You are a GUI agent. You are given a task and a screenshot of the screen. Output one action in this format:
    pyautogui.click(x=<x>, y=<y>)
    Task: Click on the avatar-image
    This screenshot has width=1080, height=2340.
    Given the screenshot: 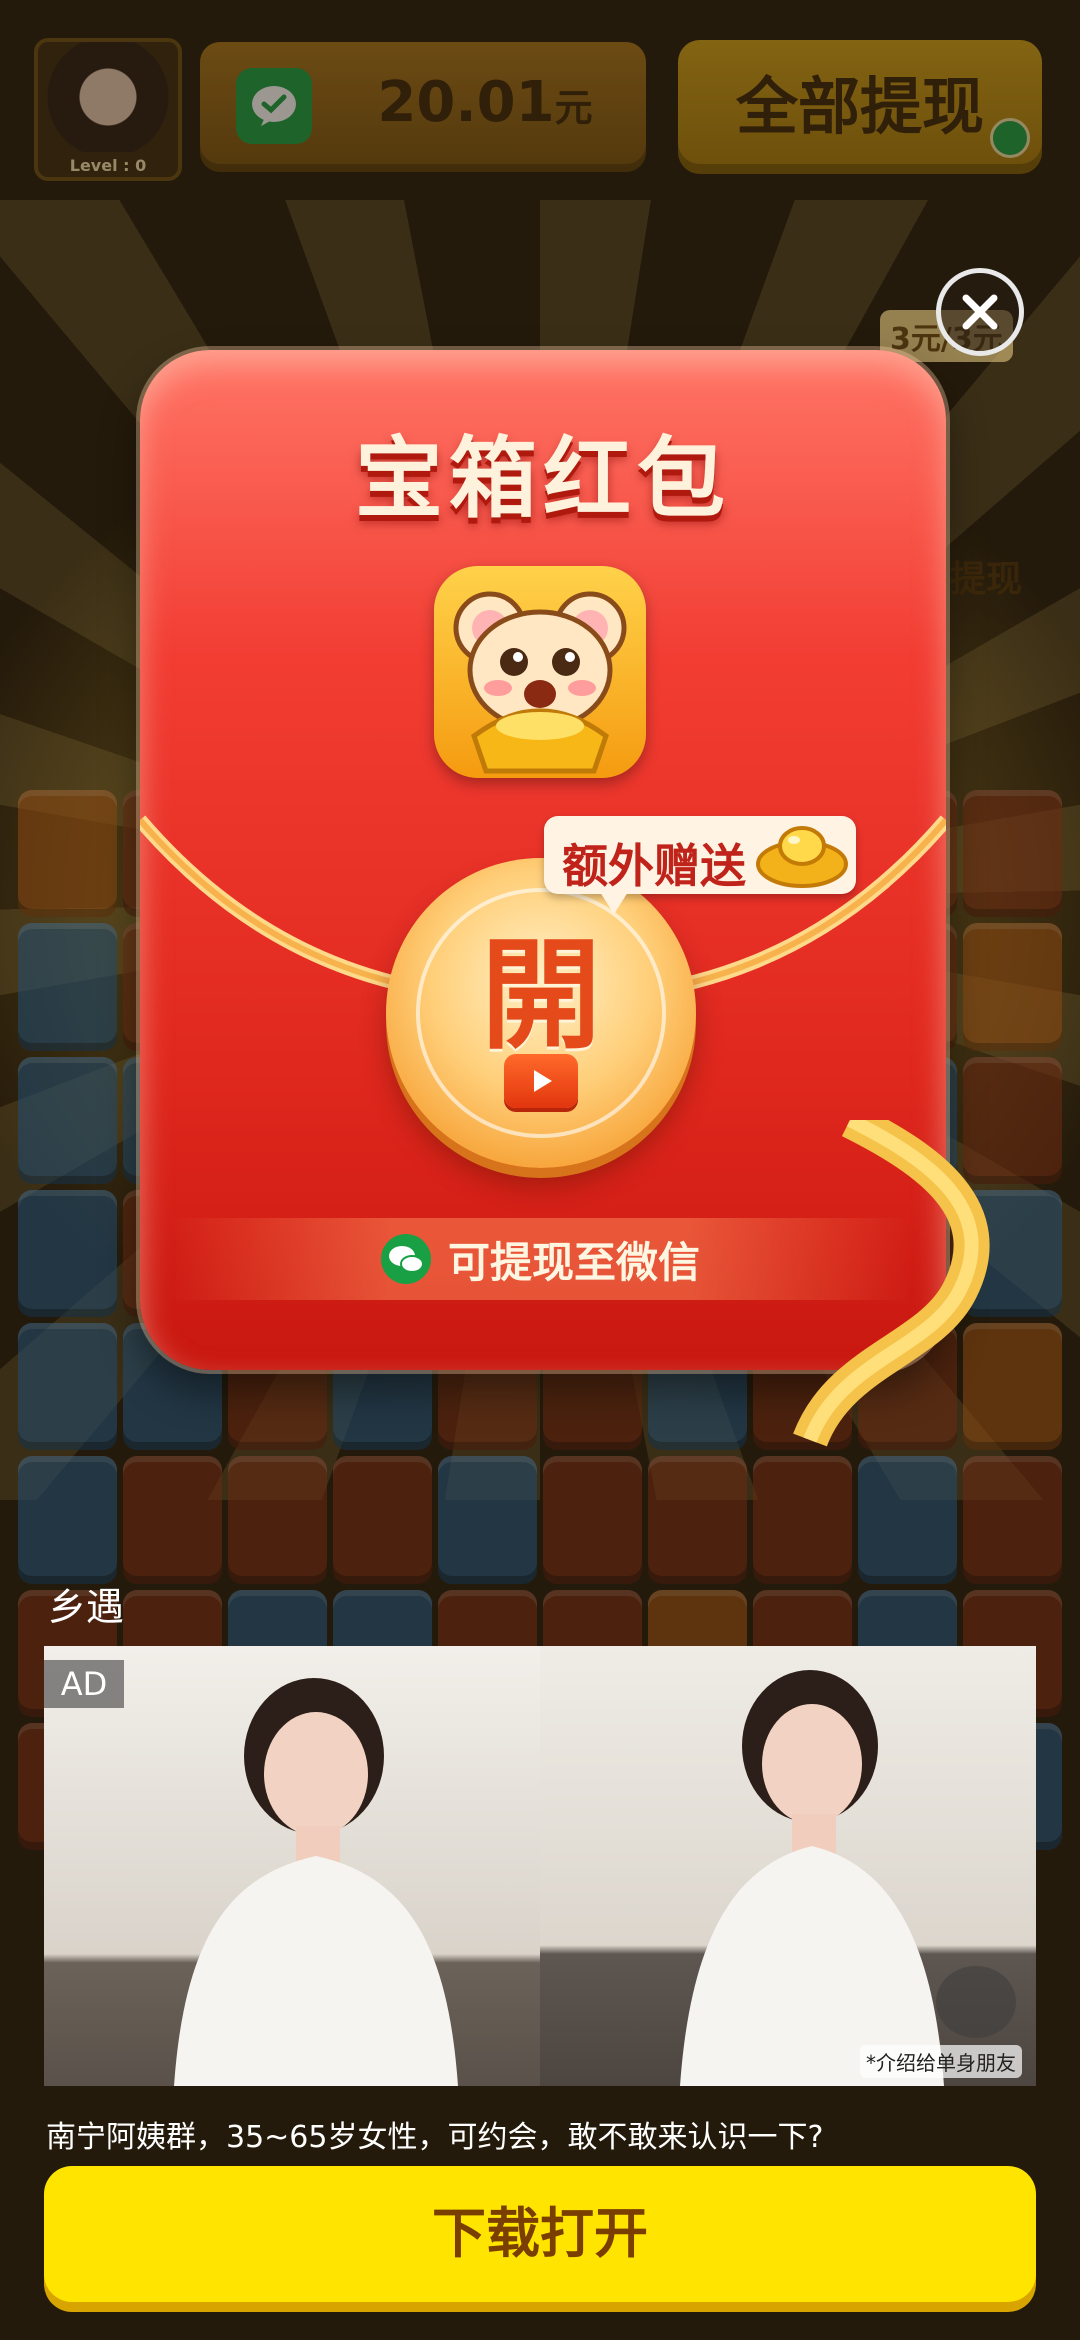 What is the action you would take?
    pyautogui.click(x=108, y=97)
    